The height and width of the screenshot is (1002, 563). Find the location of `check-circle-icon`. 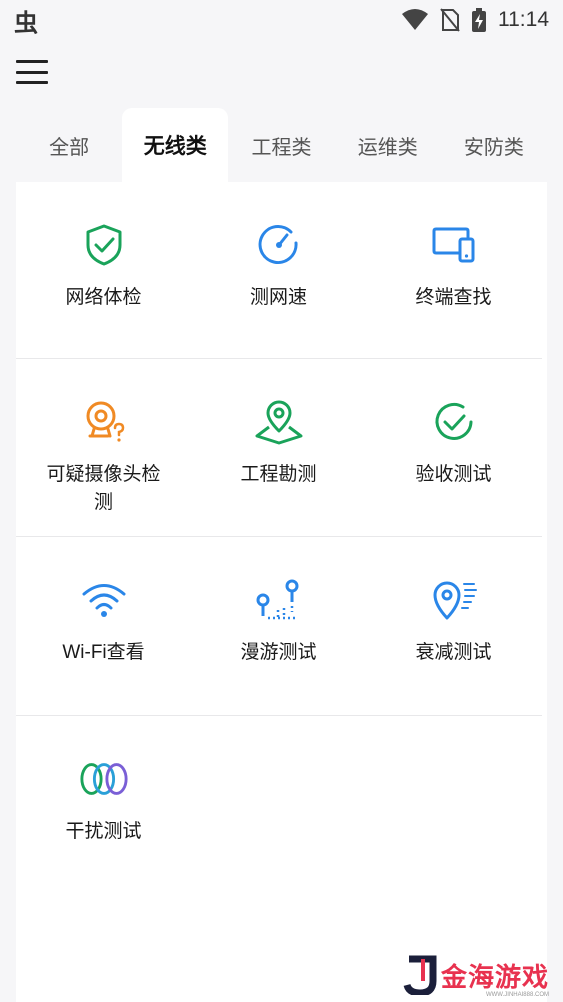

check-circle-icon is located at coordinates (454, 422).